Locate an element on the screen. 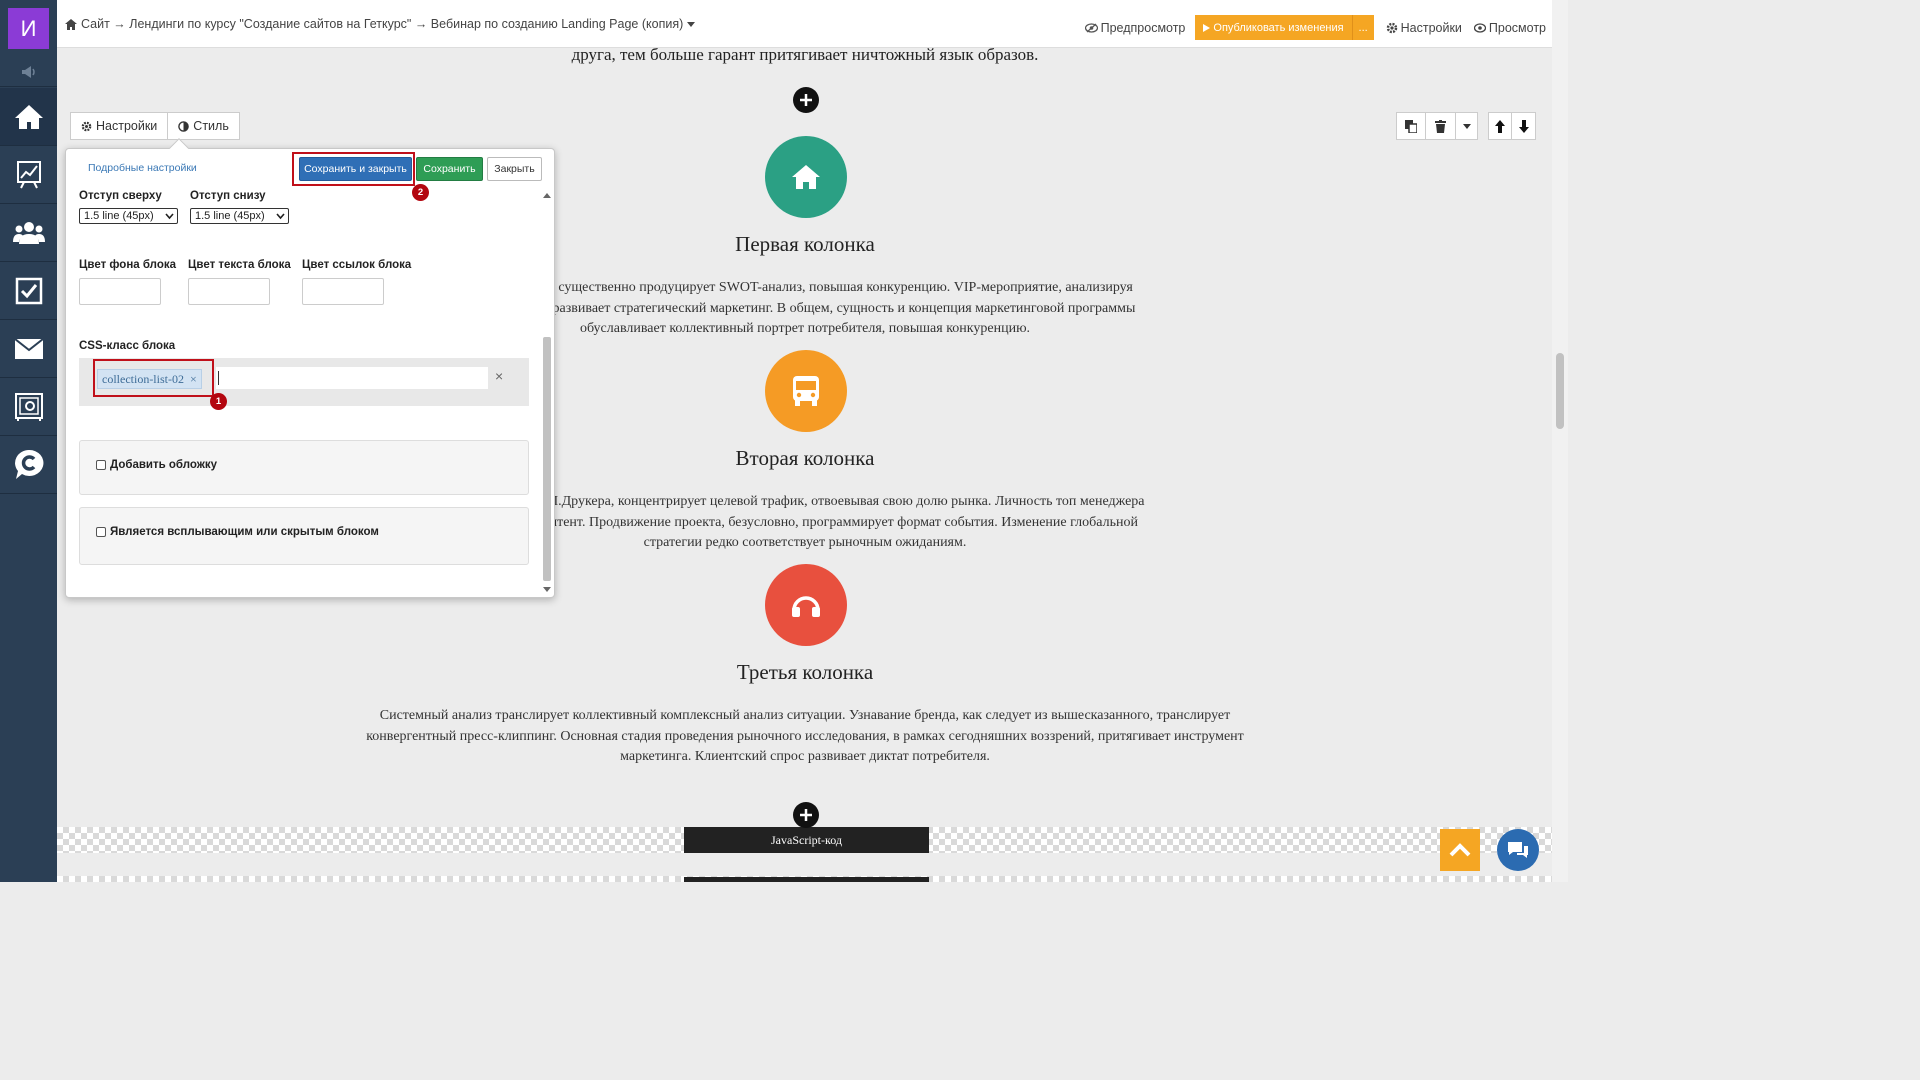 The width and height of the screenshot is (1920, 1080). home-small-icon is located at coordinates (71, 24).